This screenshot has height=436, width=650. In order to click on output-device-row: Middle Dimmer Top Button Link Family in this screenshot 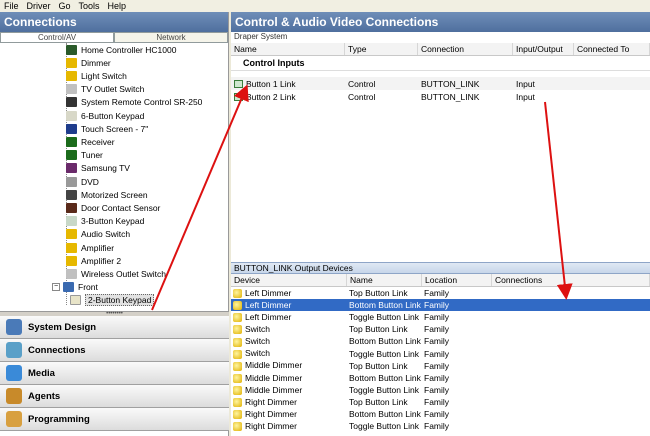, I will do `click(440, 366)`.